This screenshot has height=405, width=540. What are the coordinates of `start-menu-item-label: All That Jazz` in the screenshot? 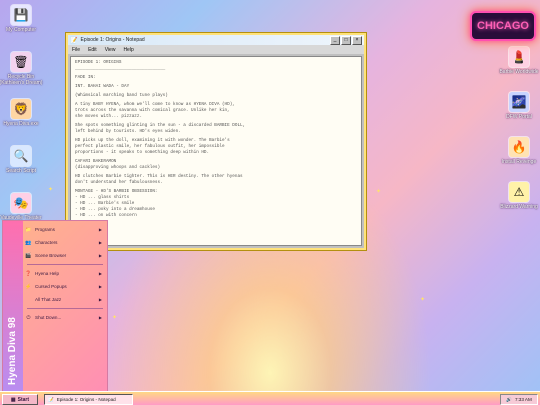 It's located at (48, 299).